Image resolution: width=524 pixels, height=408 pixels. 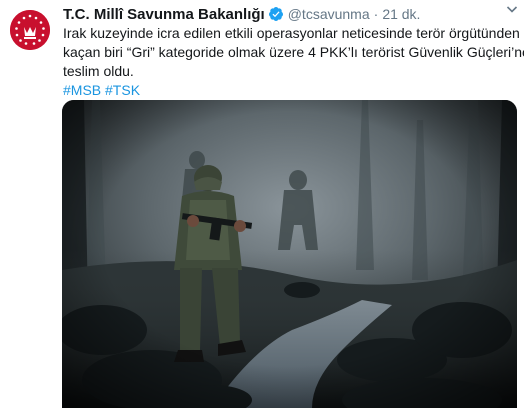 I want to click on ministry-emblem-icon, so click(x=30, y=30).